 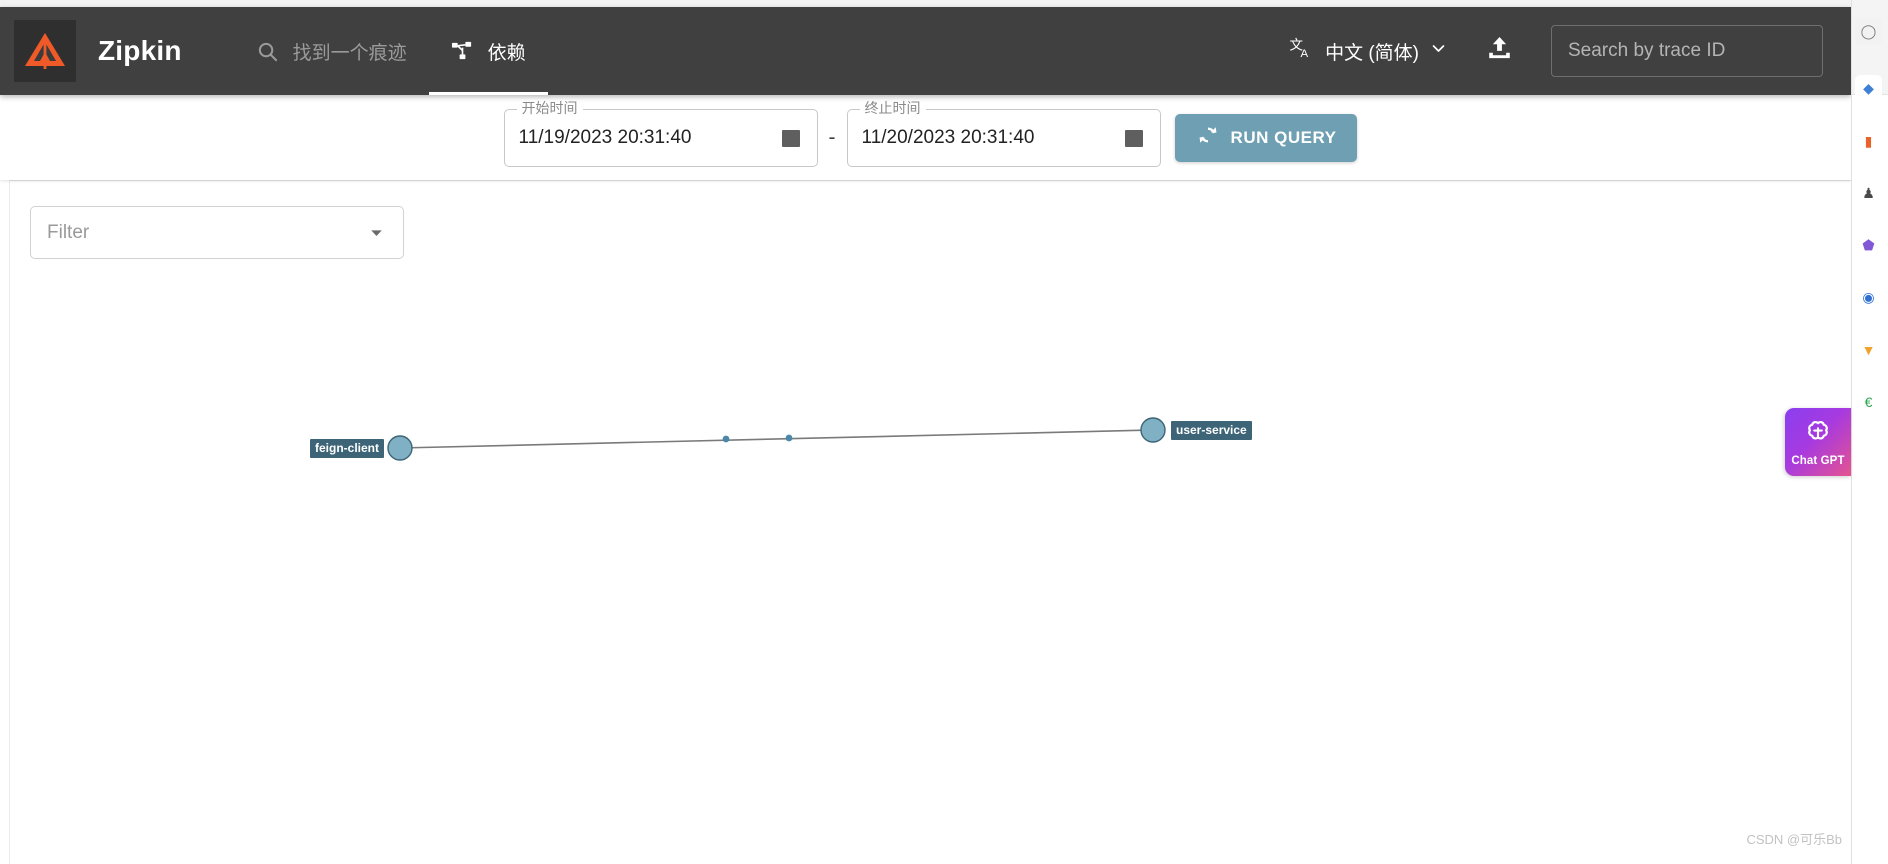 What do you see at coordinates (1868, 88) in the screenshot?
I see `bookmark-blue-icon: ◆` at bounding box center [1868, 88].